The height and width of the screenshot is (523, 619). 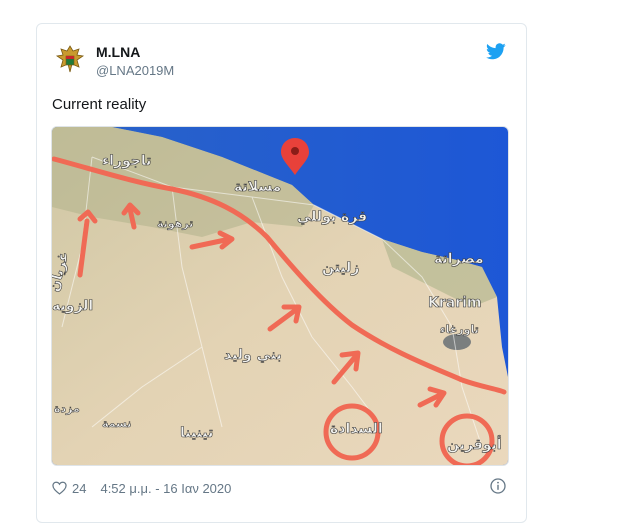 I want to click on map-label-tarhuna: ترهونة, so click(x=175, y=223).